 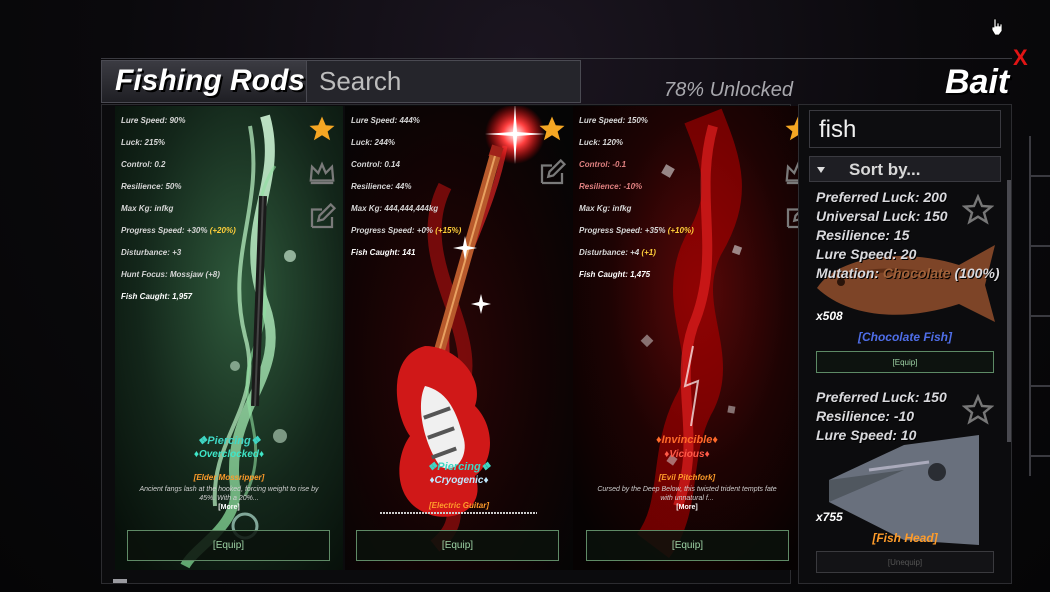 I want to click on rod-stat-base: Progress Speed: +30%, so click(x=165, y=230).